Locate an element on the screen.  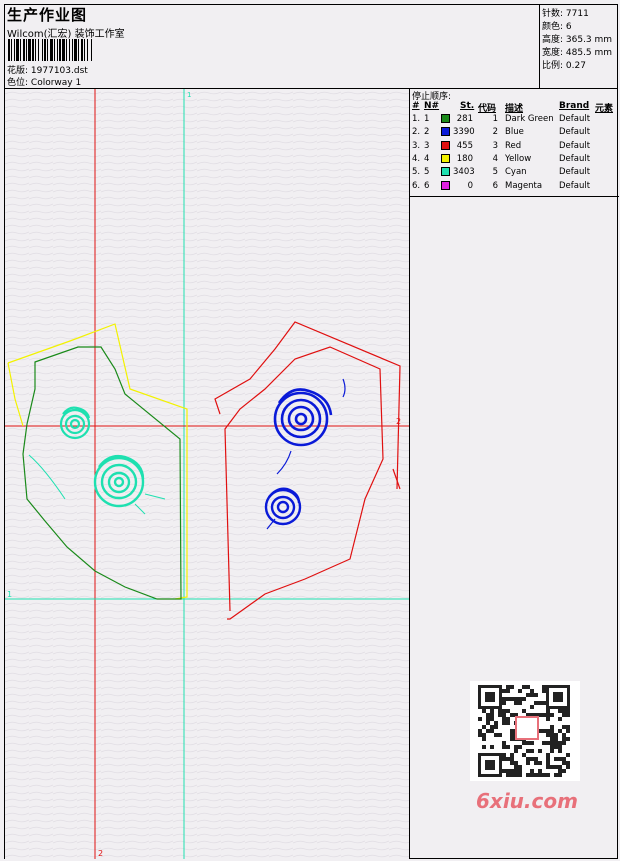
table-row: 2. 2 3390 2 Blue Default is located at coordinates (514, 133).